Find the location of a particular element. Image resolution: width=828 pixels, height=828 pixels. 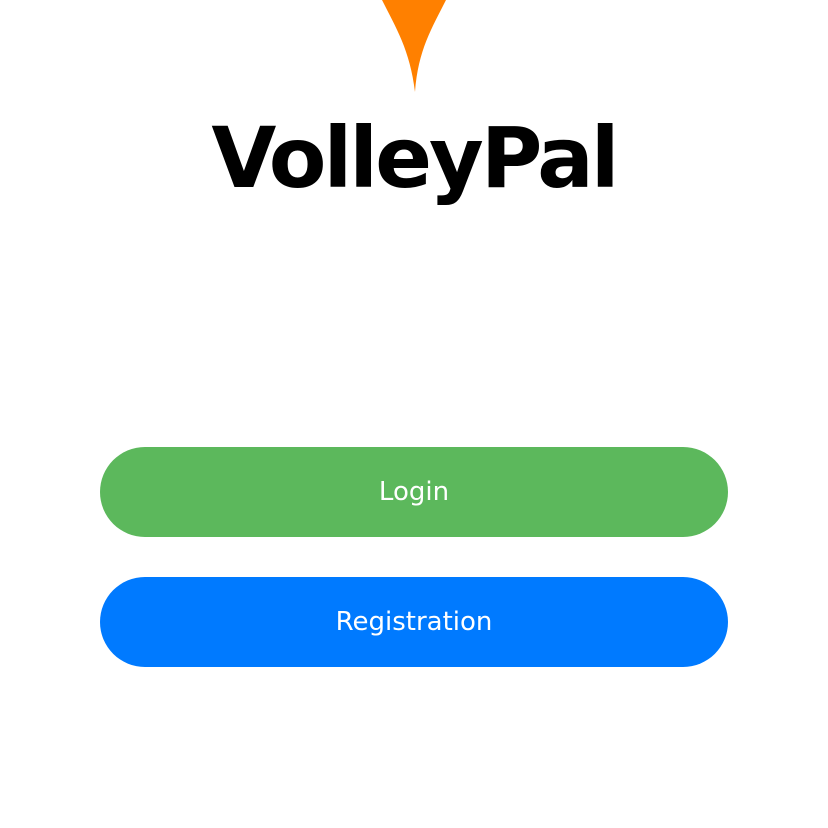

app-title: VolleyPal is located at coordinates (415, 158).